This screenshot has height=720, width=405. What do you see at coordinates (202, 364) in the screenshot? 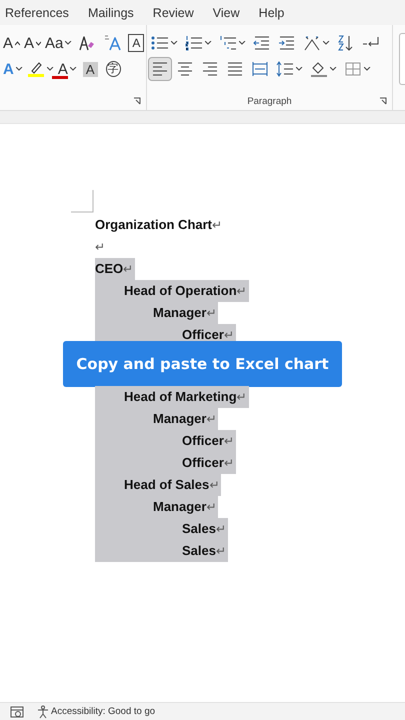
I see `caption-banner: Copy and paste to Excel chart` at bounding box center [202, 364].